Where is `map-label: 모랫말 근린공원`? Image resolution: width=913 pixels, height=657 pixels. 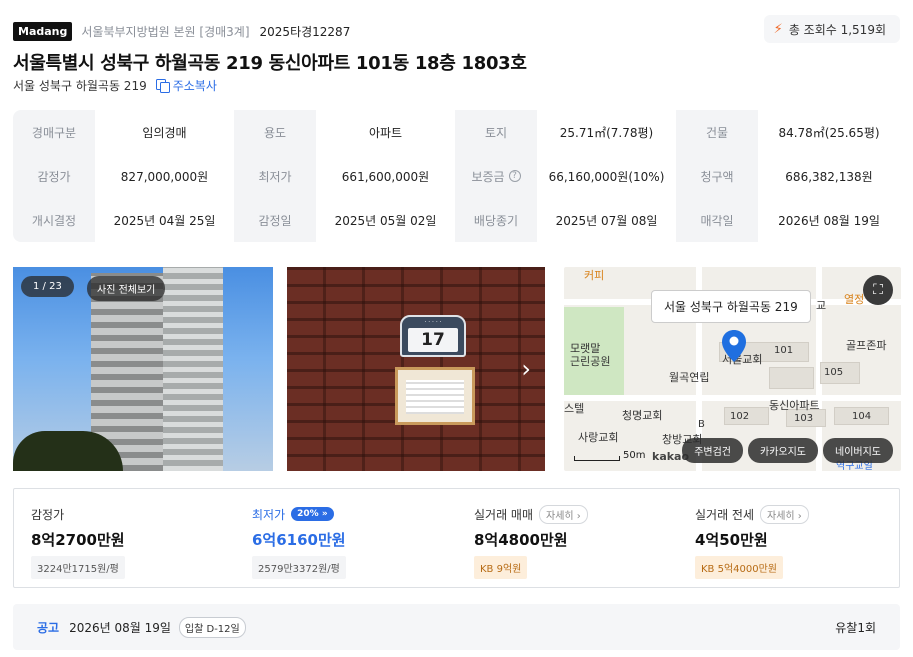 map-label: 모랫말 근린공원 is located at coordinates (590, 355).